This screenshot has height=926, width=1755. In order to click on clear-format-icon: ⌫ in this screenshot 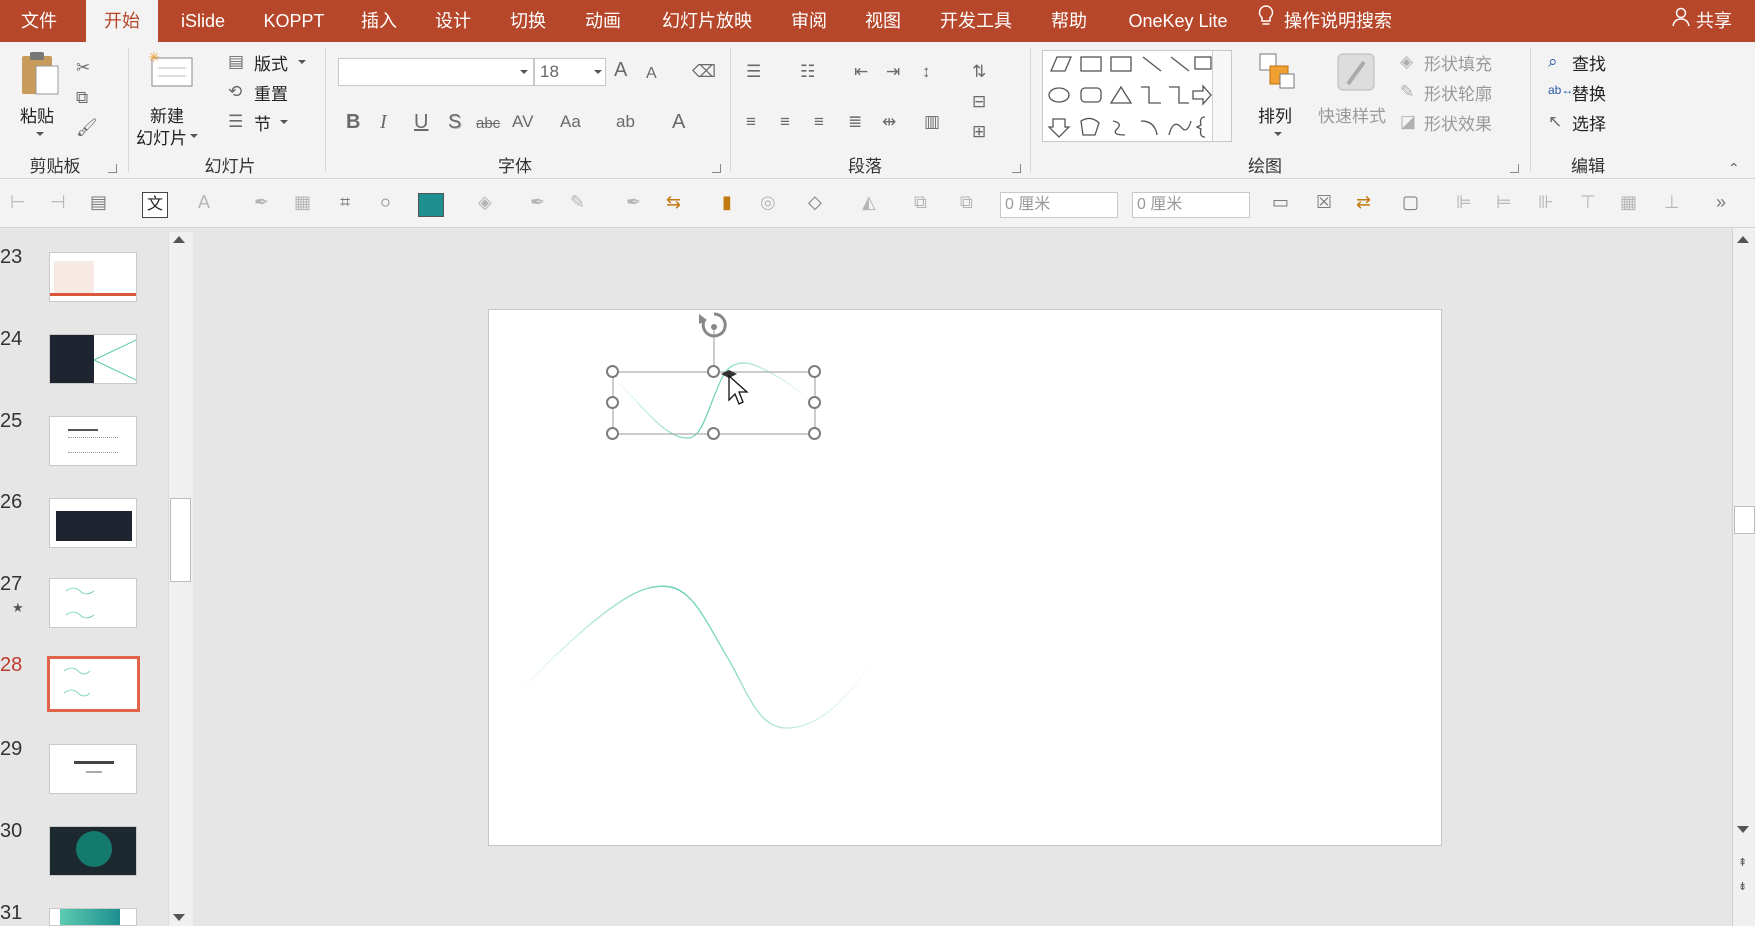, I will do `click(704, 72)`.